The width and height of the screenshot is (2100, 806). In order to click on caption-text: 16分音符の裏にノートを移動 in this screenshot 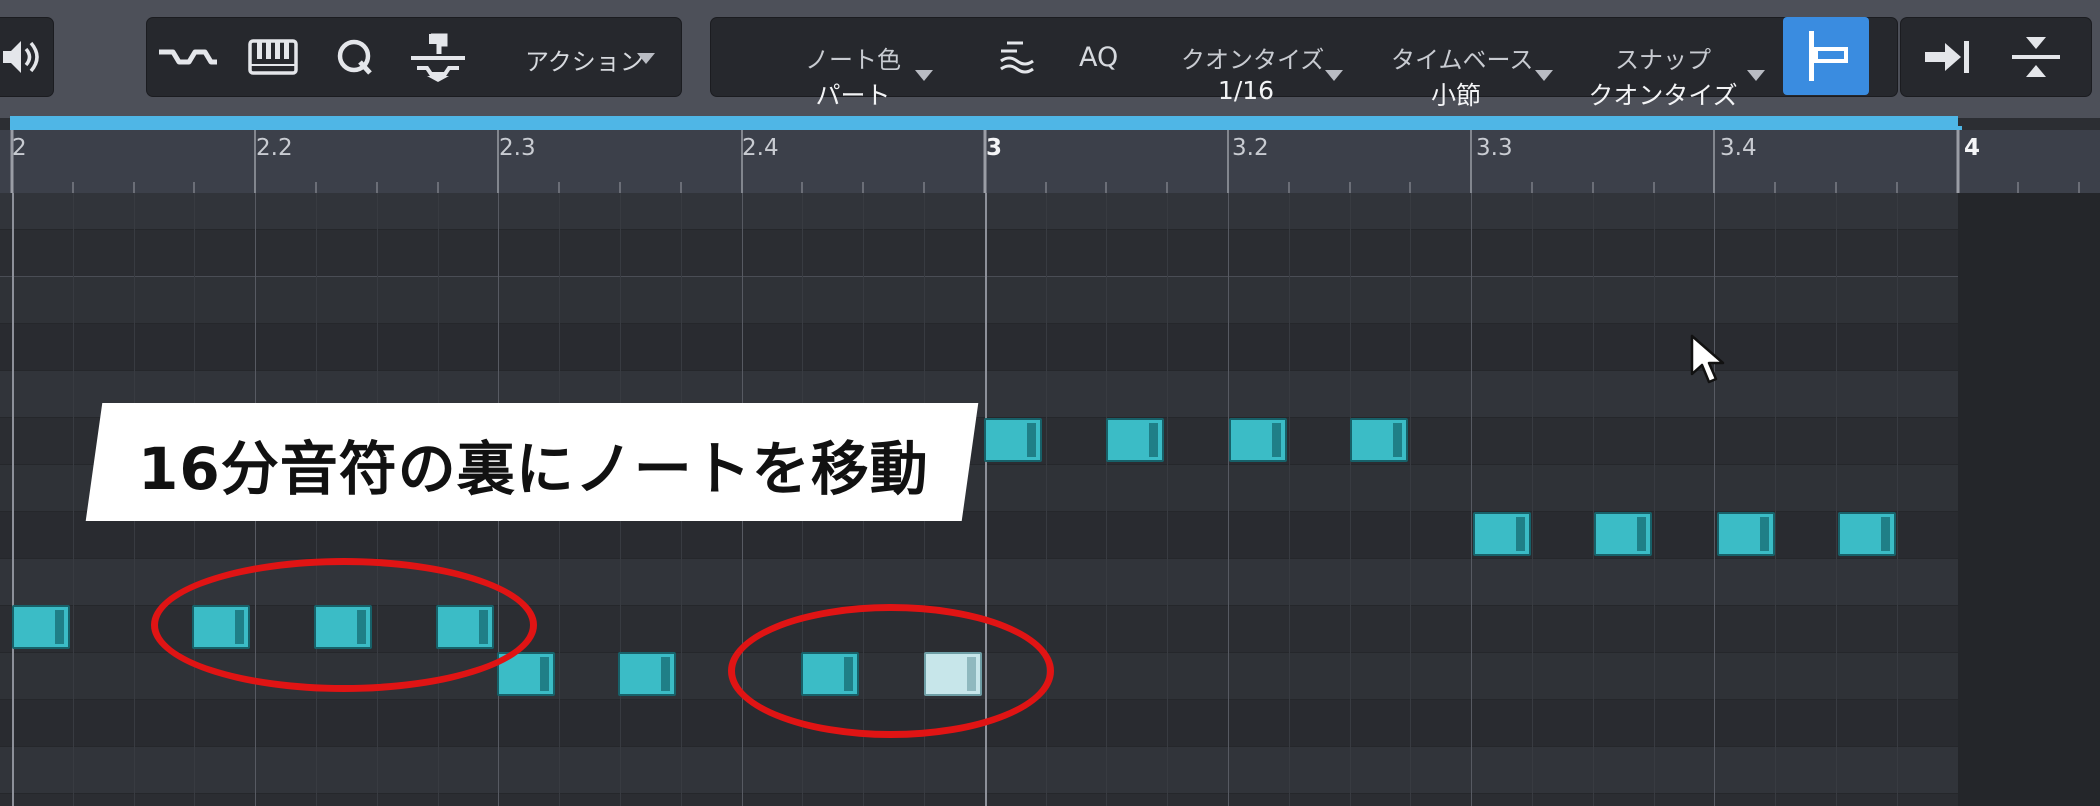, I will do `click(533, 469)`.